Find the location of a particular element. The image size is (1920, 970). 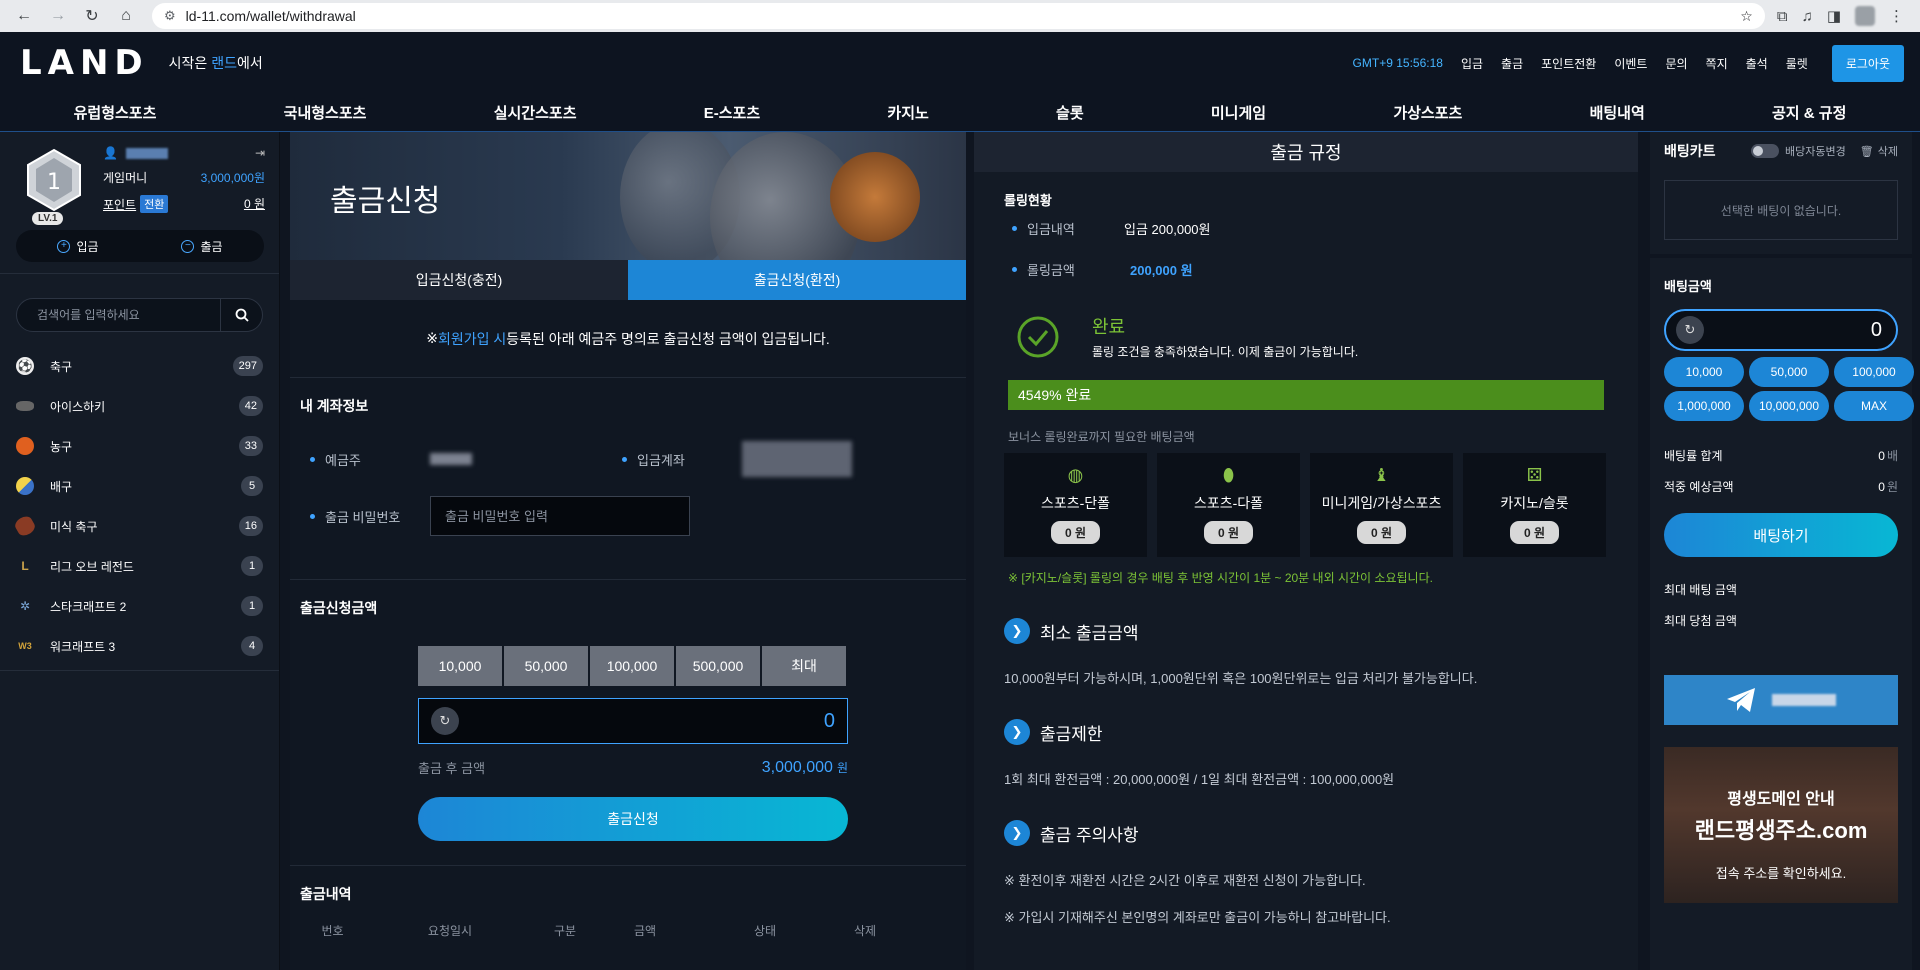

basketball-icon is located at coordinates (25, 446).